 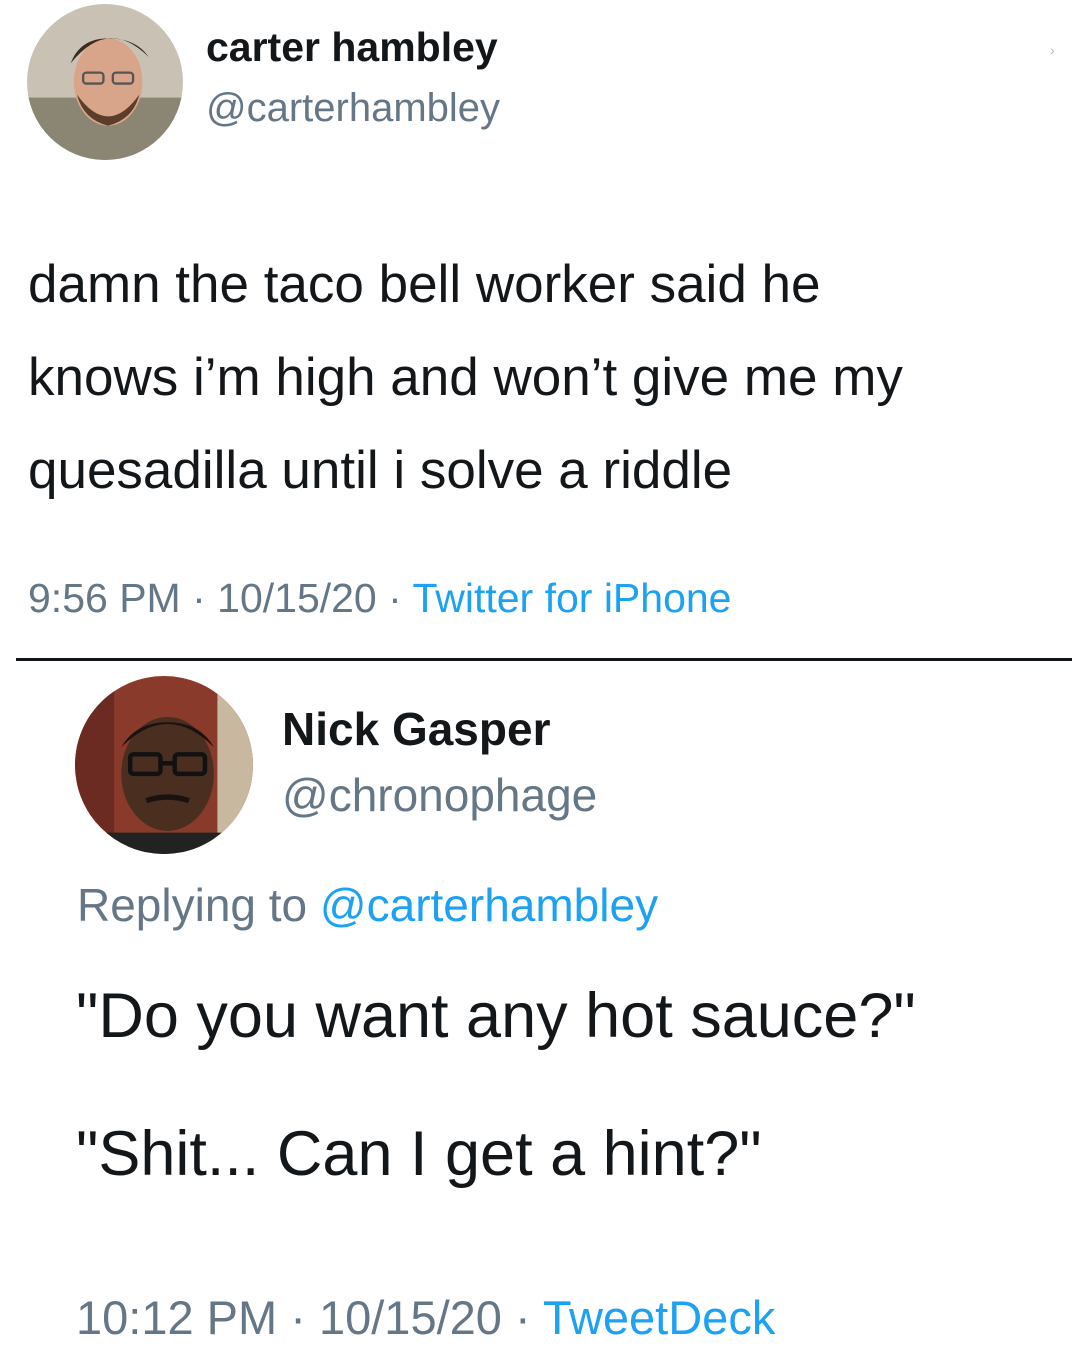 I want to click on tweet-time: 10:12 PM, so click(x=177, y=1317).